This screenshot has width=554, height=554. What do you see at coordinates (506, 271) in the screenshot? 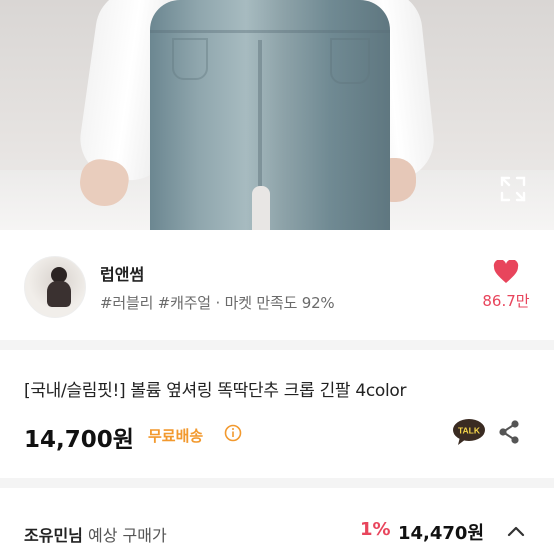
I see `heart-icon` at bounding box center [506, 271].